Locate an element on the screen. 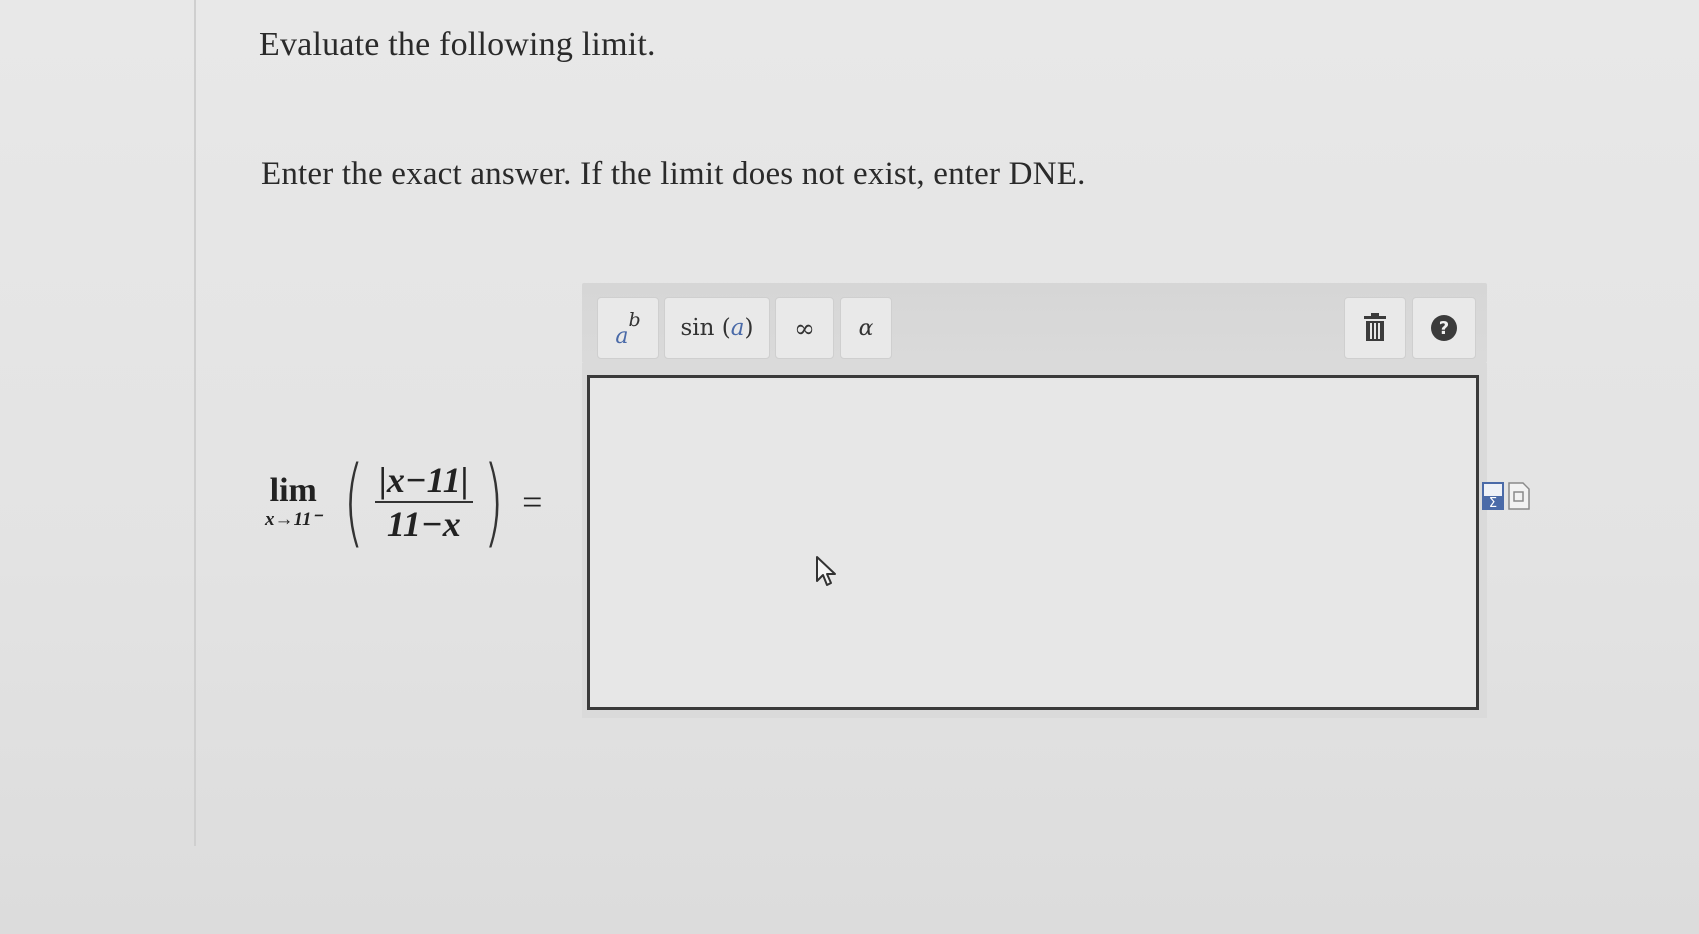 The image size is (1699, 934). infinity-label: ∞ is located at coordinates (804, 328).